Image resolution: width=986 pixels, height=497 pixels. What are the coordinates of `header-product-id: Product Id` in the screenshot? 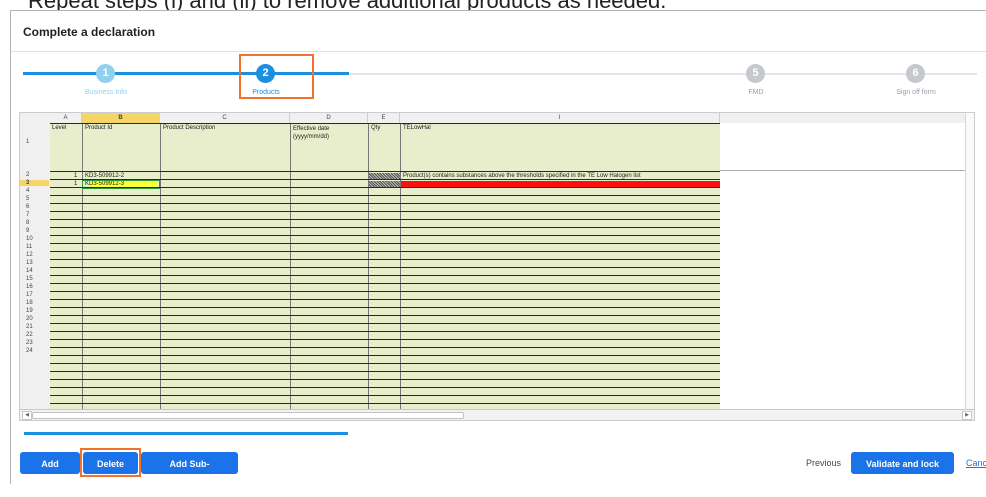 It's located at (99, 128).